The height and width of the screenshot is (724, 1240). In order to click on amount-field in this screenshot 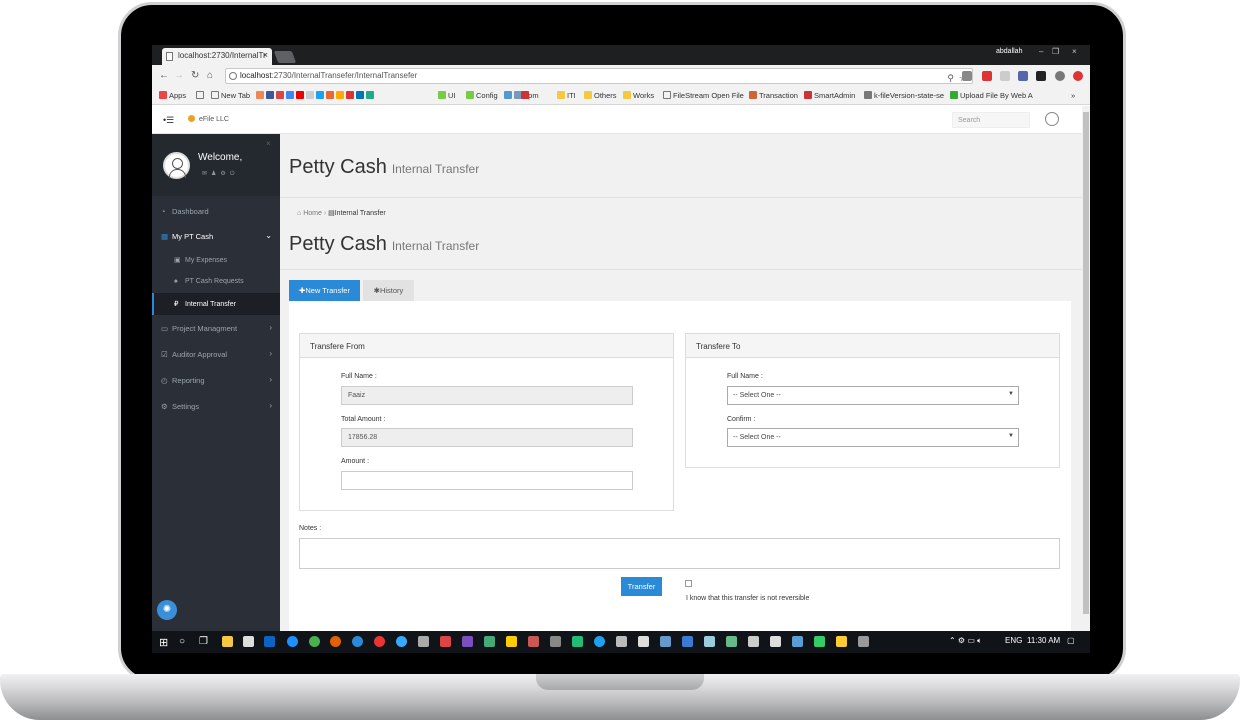, I will do `click(487, 480)`.